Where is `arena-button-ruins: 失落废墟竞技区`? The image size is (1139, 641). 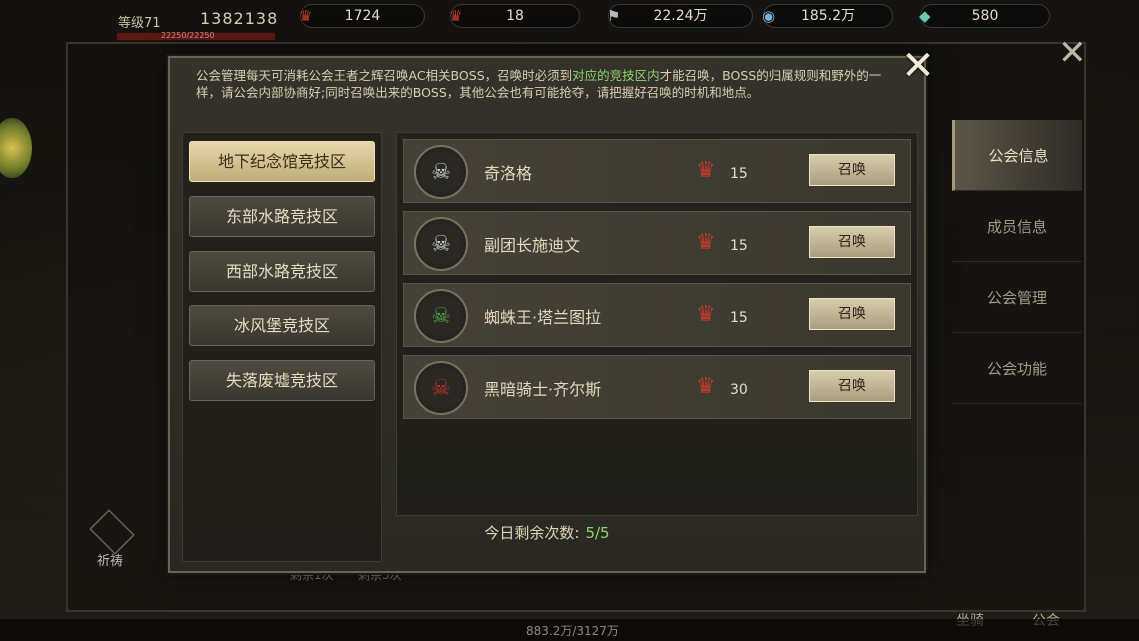 arena-button-ruins: 失落废墟竞技区 is located at coordinates (282, 380).